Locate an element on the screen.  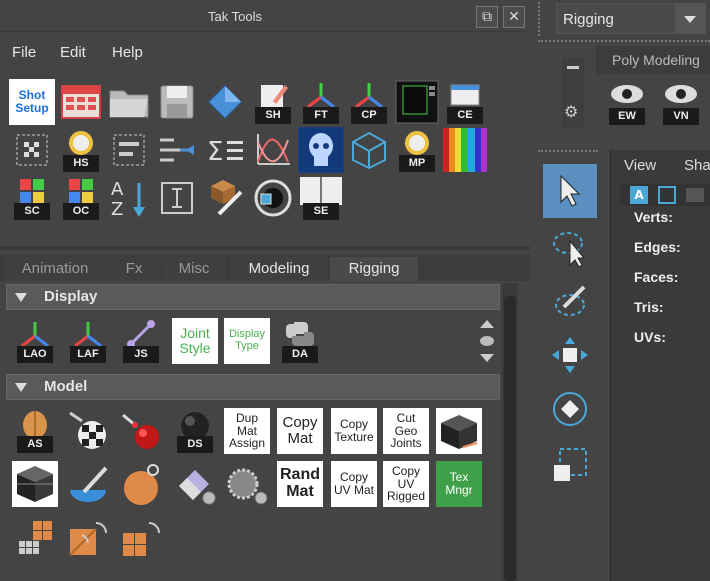
save-button is located at coordinates (177, 102).